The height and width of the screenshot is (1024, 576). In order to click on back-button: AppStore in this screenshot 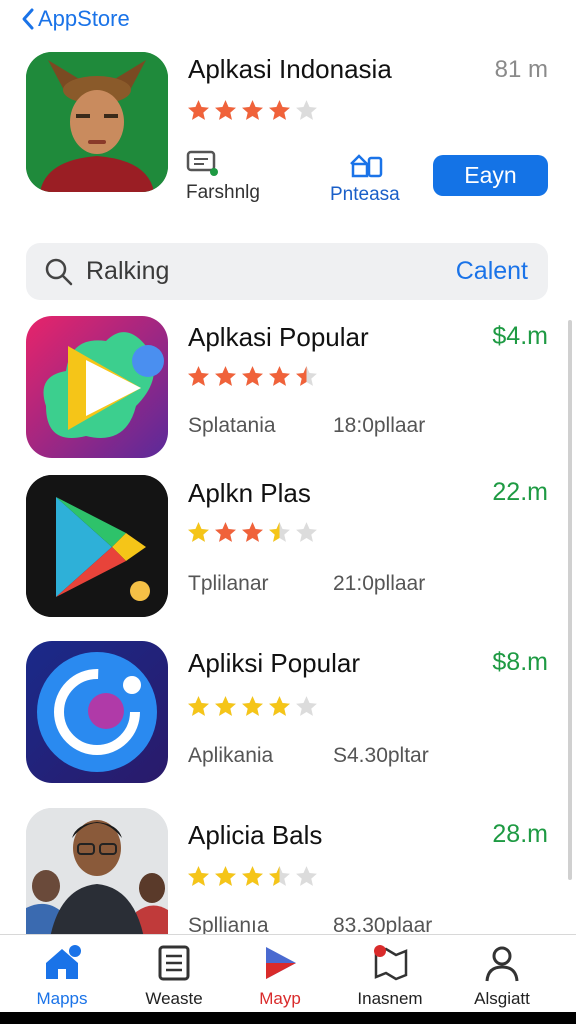, I will do `click(75, 19)`.